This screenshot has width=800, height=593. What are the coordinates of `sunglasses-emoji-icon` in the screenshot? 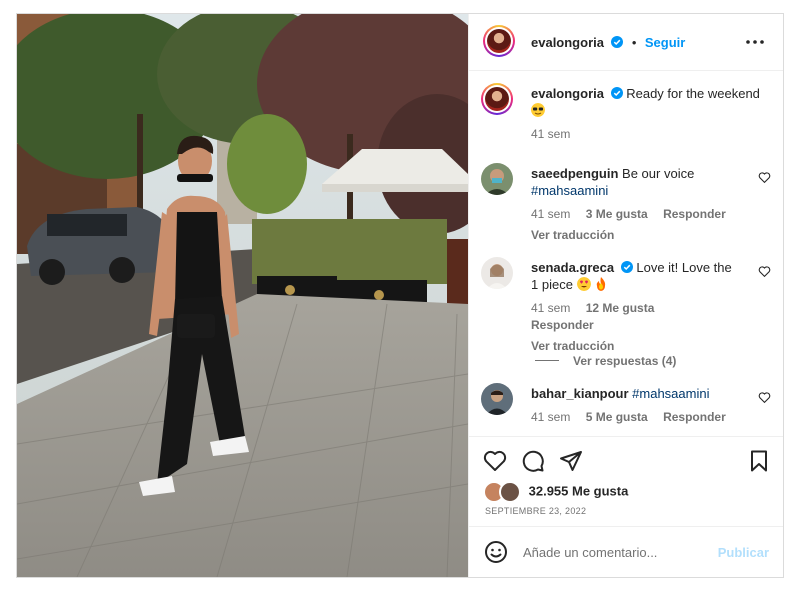 It's located at (538, 110).